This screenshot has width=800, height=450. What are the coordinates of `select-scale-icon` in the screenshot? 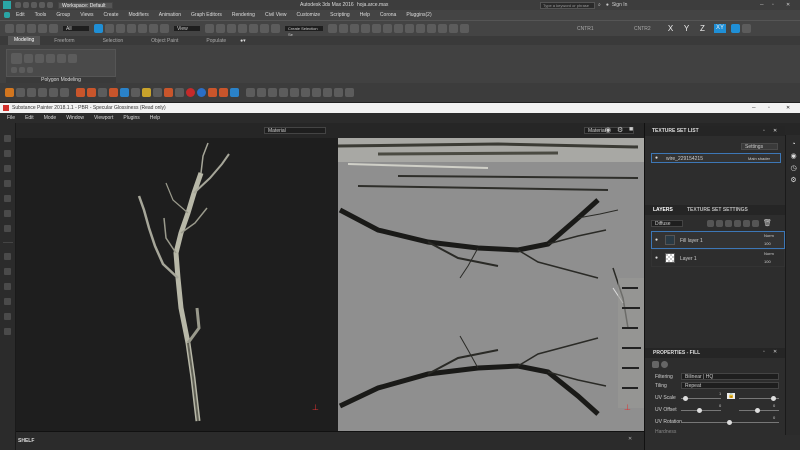 It's located at (164, 28).